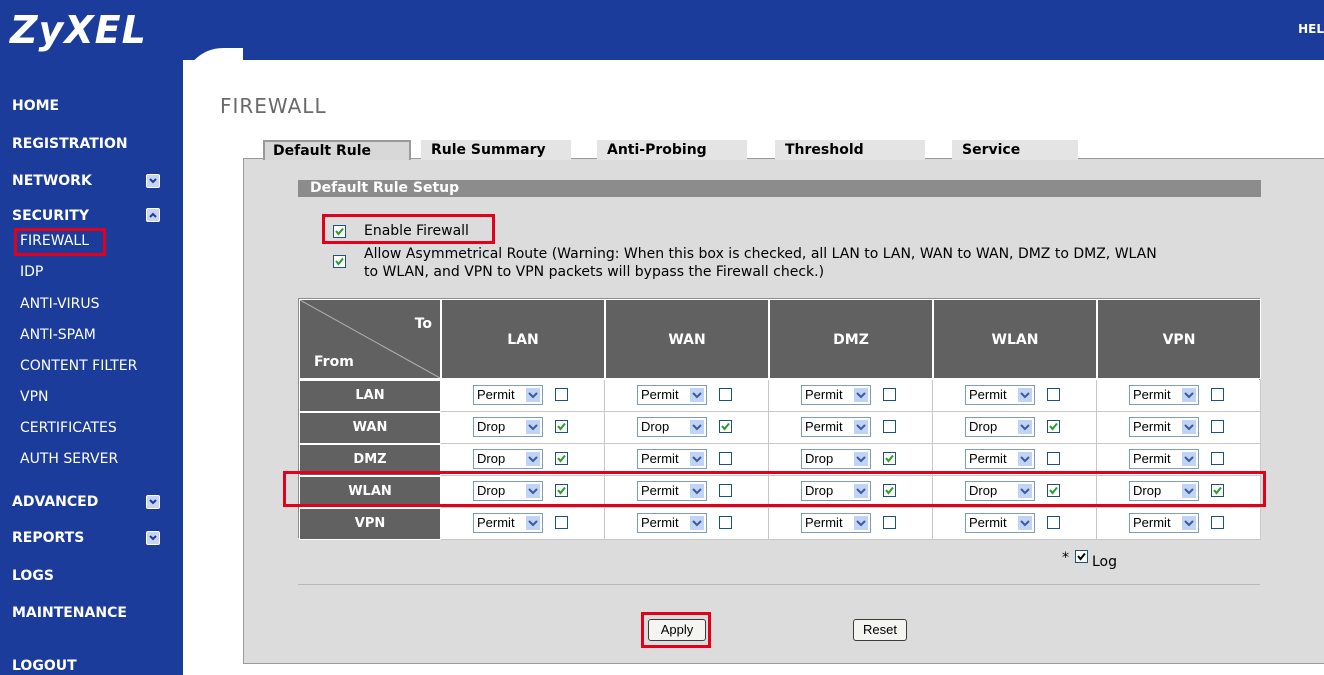 The height and width of the screenshot is (675, 1324). What do you see at coordinates (55, 502) in the screenshot?
I see `sidebar-item-advanced: ADVANCED` at bounding box center [55, 502].